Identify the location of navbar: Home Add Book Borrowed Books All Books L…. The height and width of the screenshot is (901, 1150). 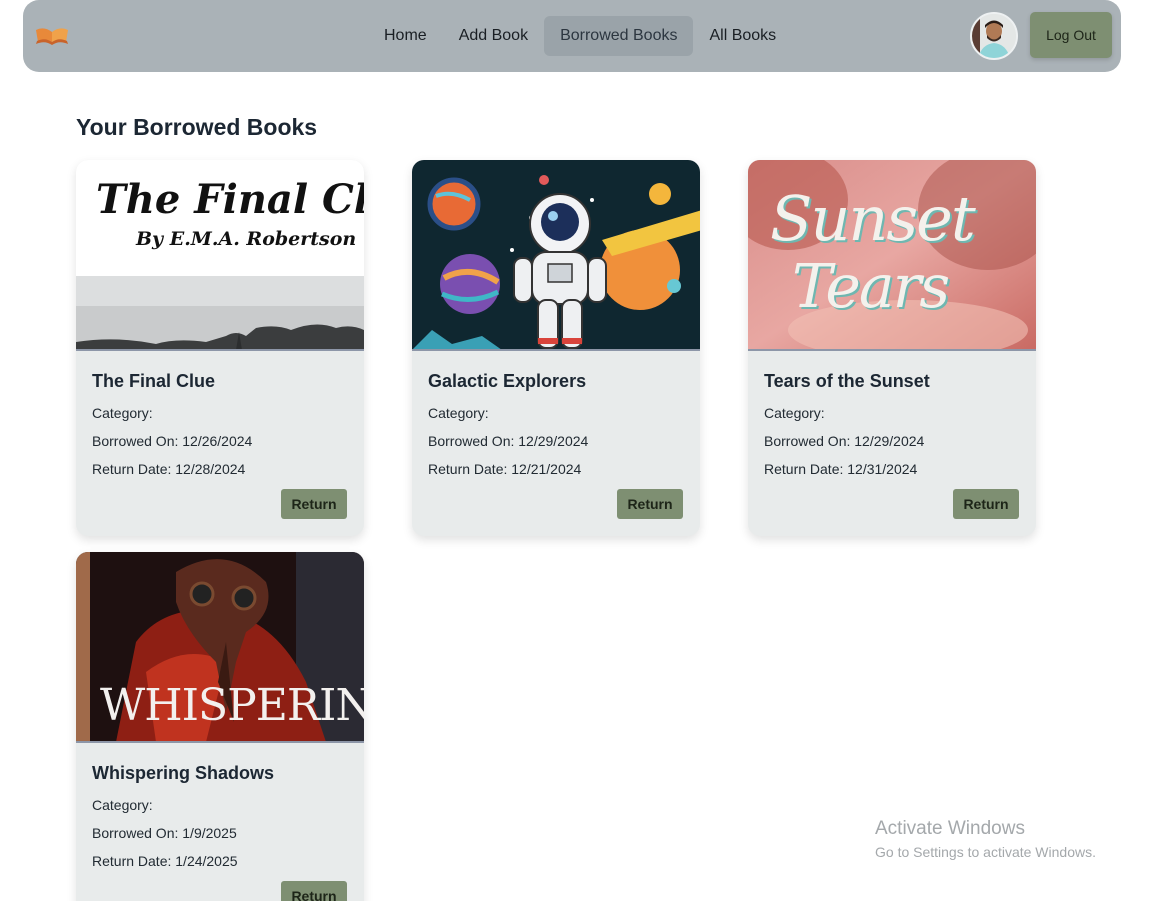
(572, 36).